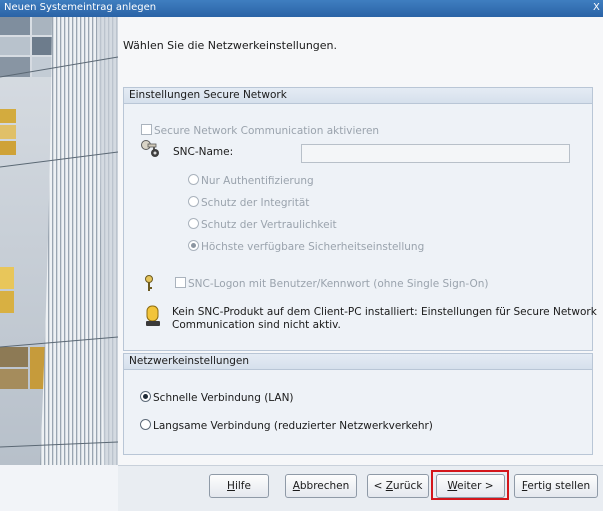  Describe the element at coordinates (267, 131) in the screenshot. I see `snc-activate-label: Secure Network Communication aktivieren` at that location.